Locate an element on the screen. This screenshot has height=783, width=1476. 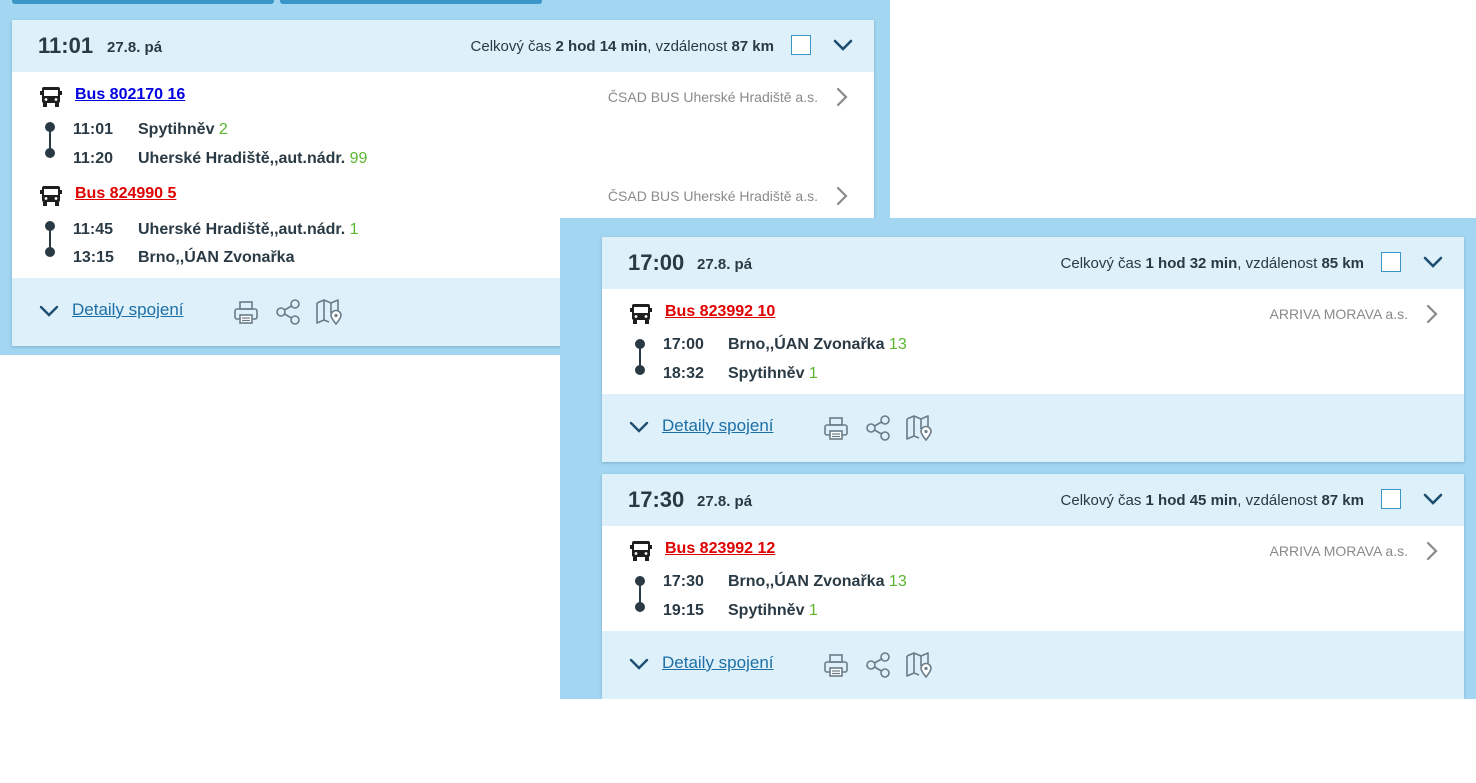
line-link: Bus 802170 16 is located at coordinates (130, 95).